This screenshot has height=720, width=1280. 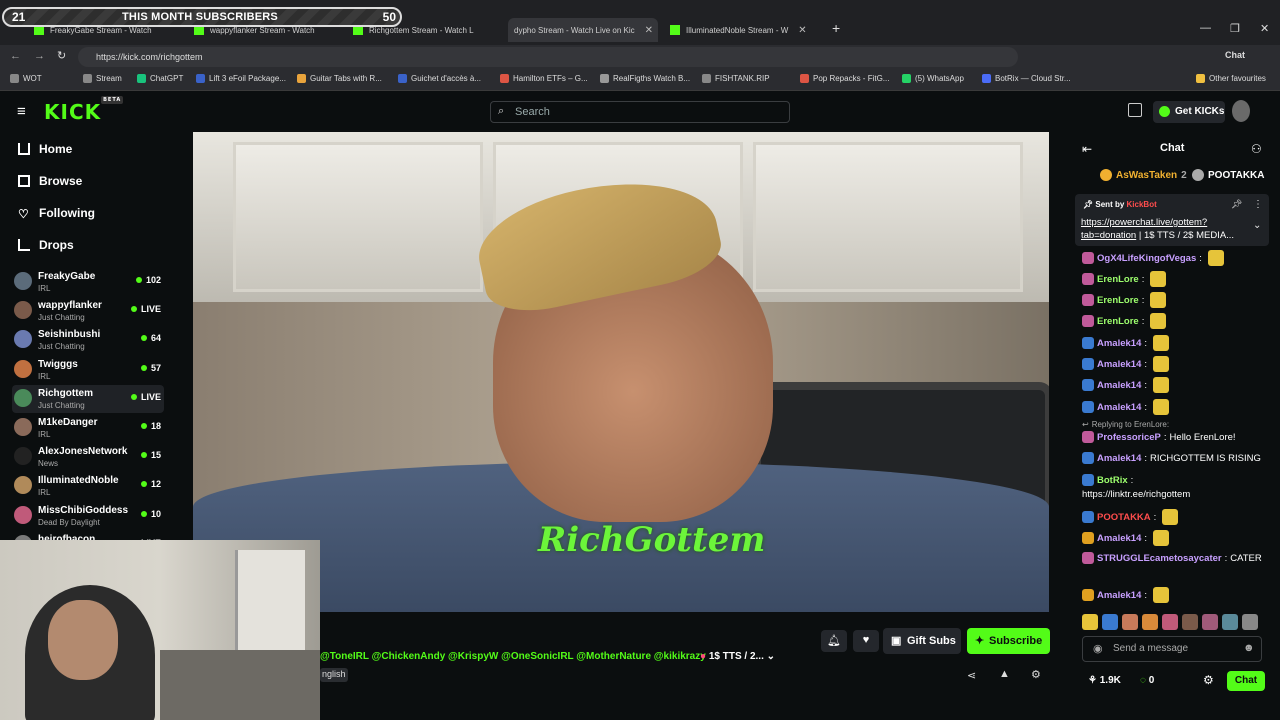 I want to click on leaderboard-item: POOTAKKA, so click(x=1228, y=175).